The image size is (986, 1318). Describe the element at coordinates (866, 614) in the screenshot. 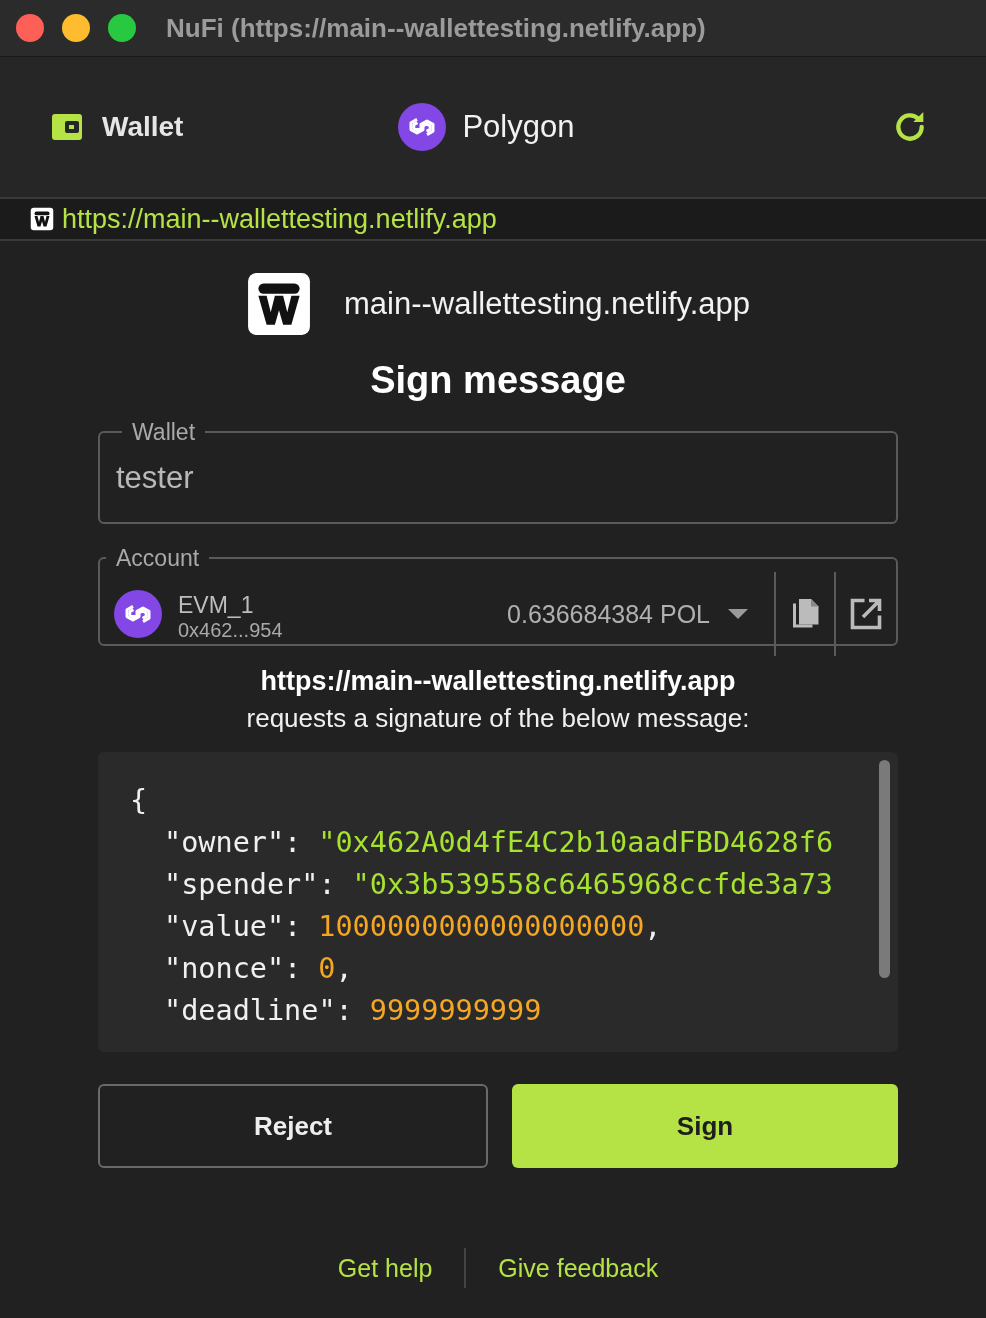

I see `external-link-icon` at that location.